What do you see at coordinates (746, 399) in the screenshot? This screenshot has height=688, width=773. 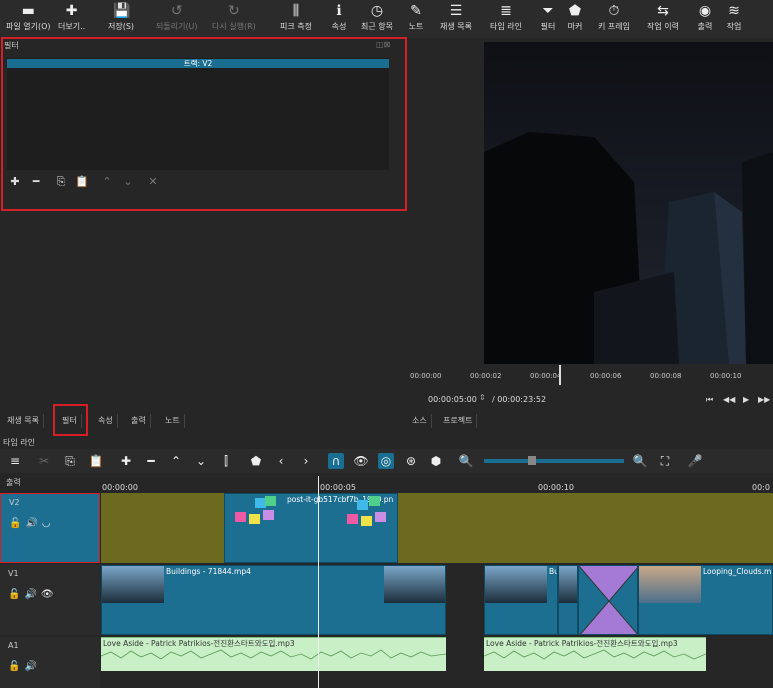 I see `play-icon: ▶` at bounding box center [746, 399].